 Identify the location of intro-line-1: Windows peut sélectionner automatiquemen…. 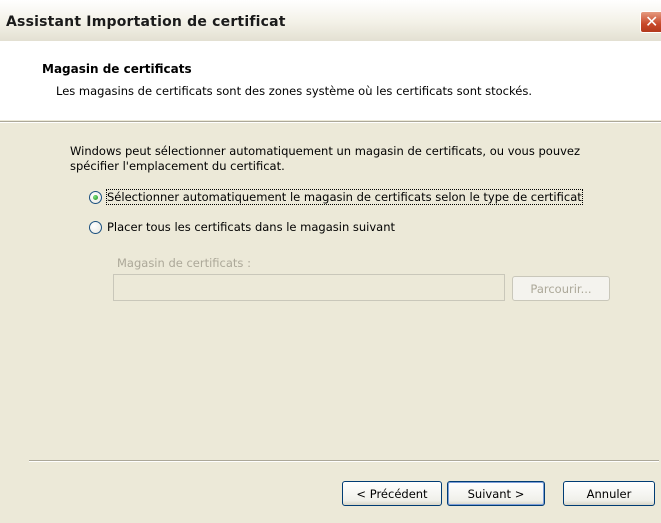
(325, 151).